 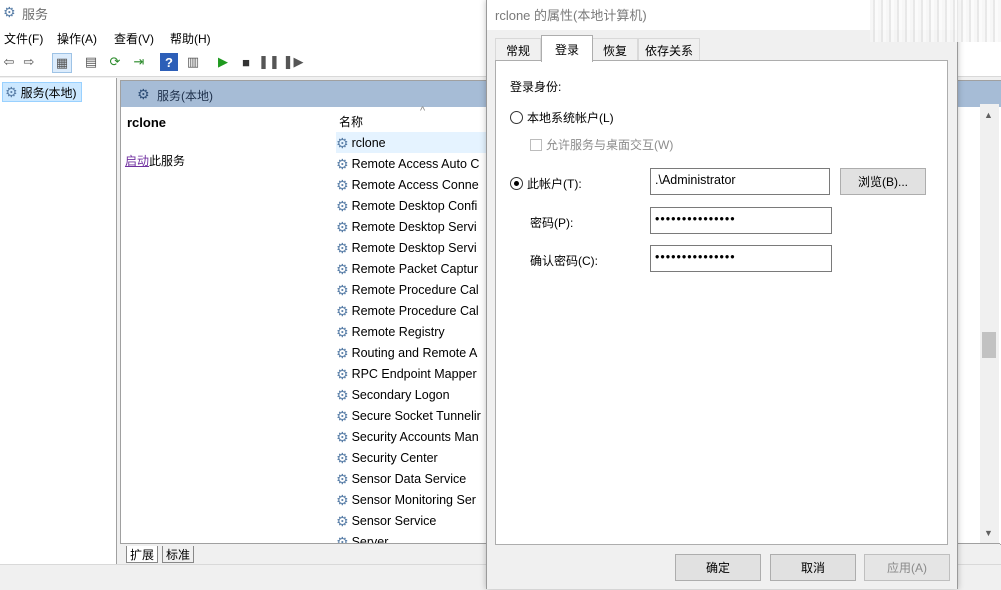 I want to click on start-service-suffix: 此服务, so click(x=167, y=161).